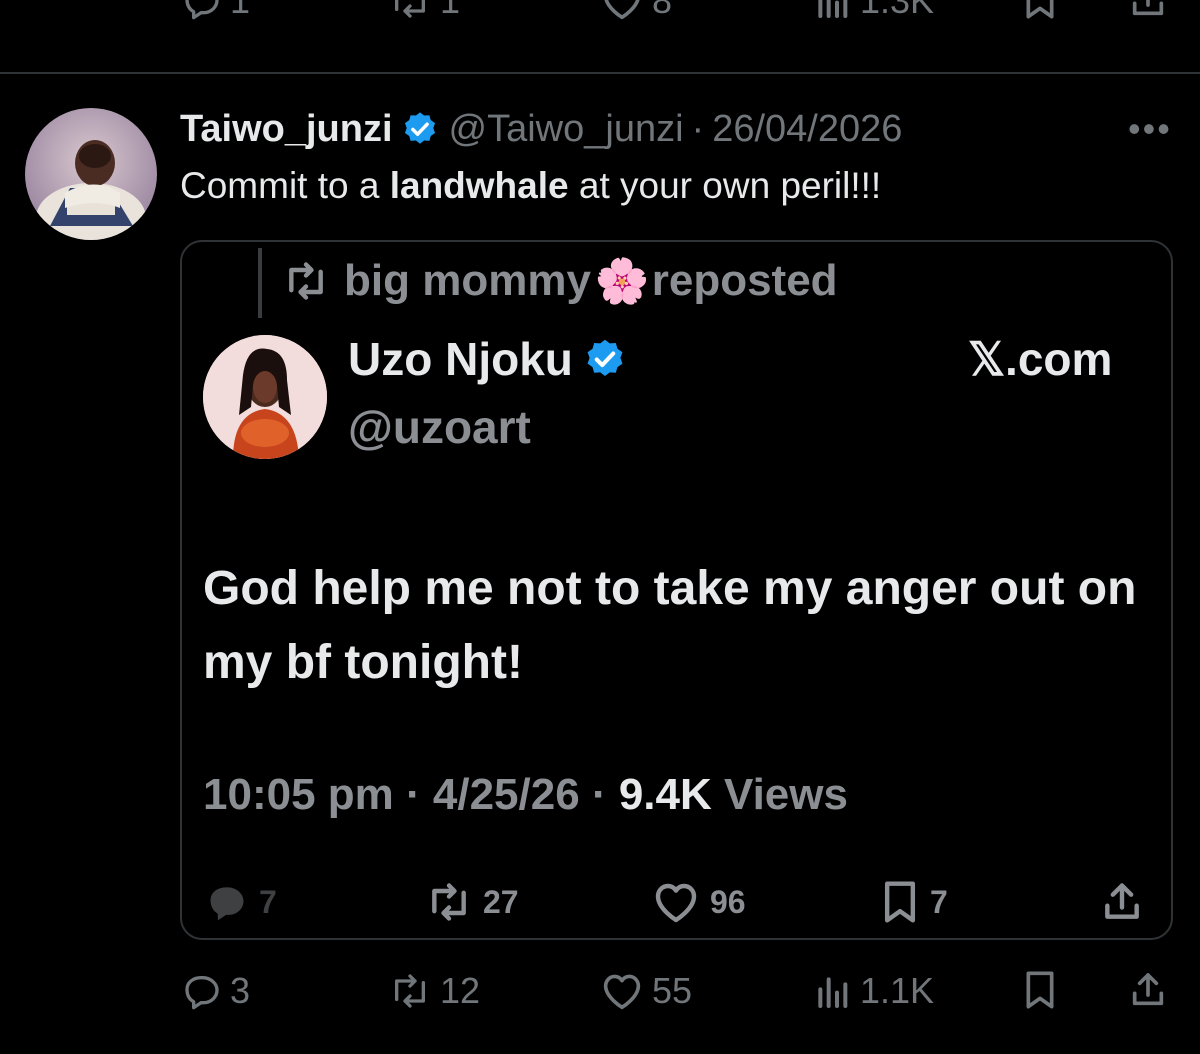  I want to click on flower-emoji: 🌸, so click(622, 281).